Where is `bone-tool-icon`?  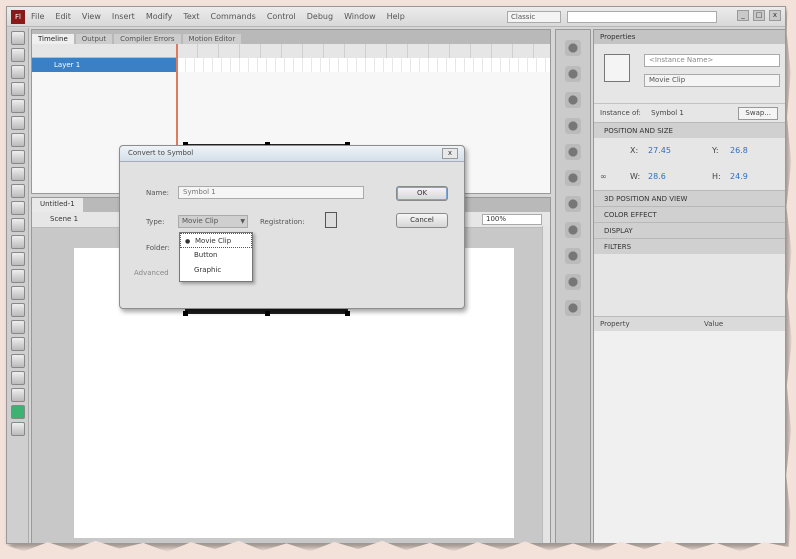
bone-tool-icon is located at coordinates (18, 242).